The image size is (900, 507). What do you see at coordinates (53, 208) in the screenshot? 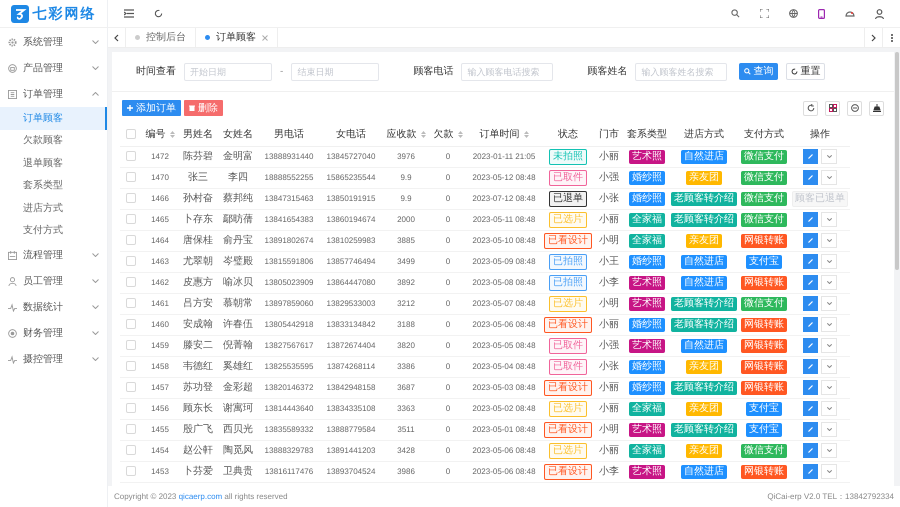
I see `submenu-item: 进店方式` at bounding box center [53, 208].